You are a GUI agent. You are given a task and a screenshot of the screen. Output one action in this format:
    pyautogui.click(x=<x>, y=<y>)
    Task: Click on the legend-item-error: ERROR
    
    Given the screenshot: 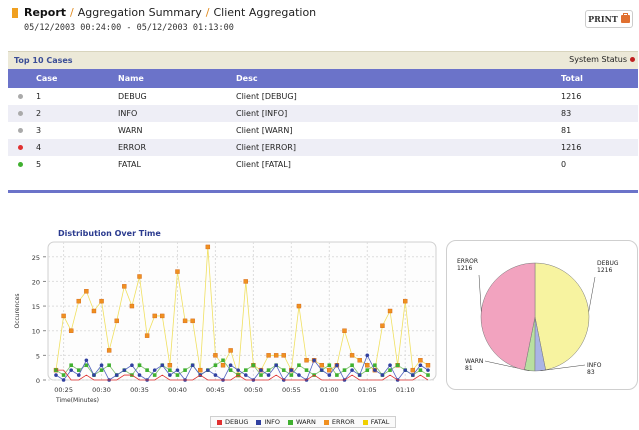 What is the action you would take?
    pyautogui.click(x=339, y=422)
    